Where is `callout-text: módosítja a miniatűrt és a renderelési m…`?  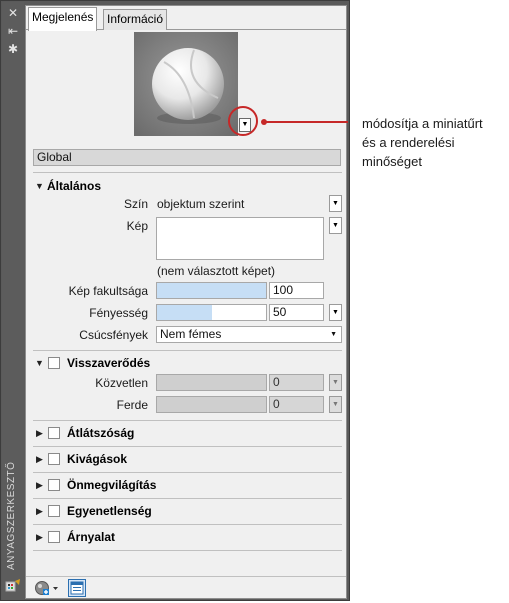 callout-text: módosítja a miniatűrt és a renderelési m… is located at coordinates (434, 142).